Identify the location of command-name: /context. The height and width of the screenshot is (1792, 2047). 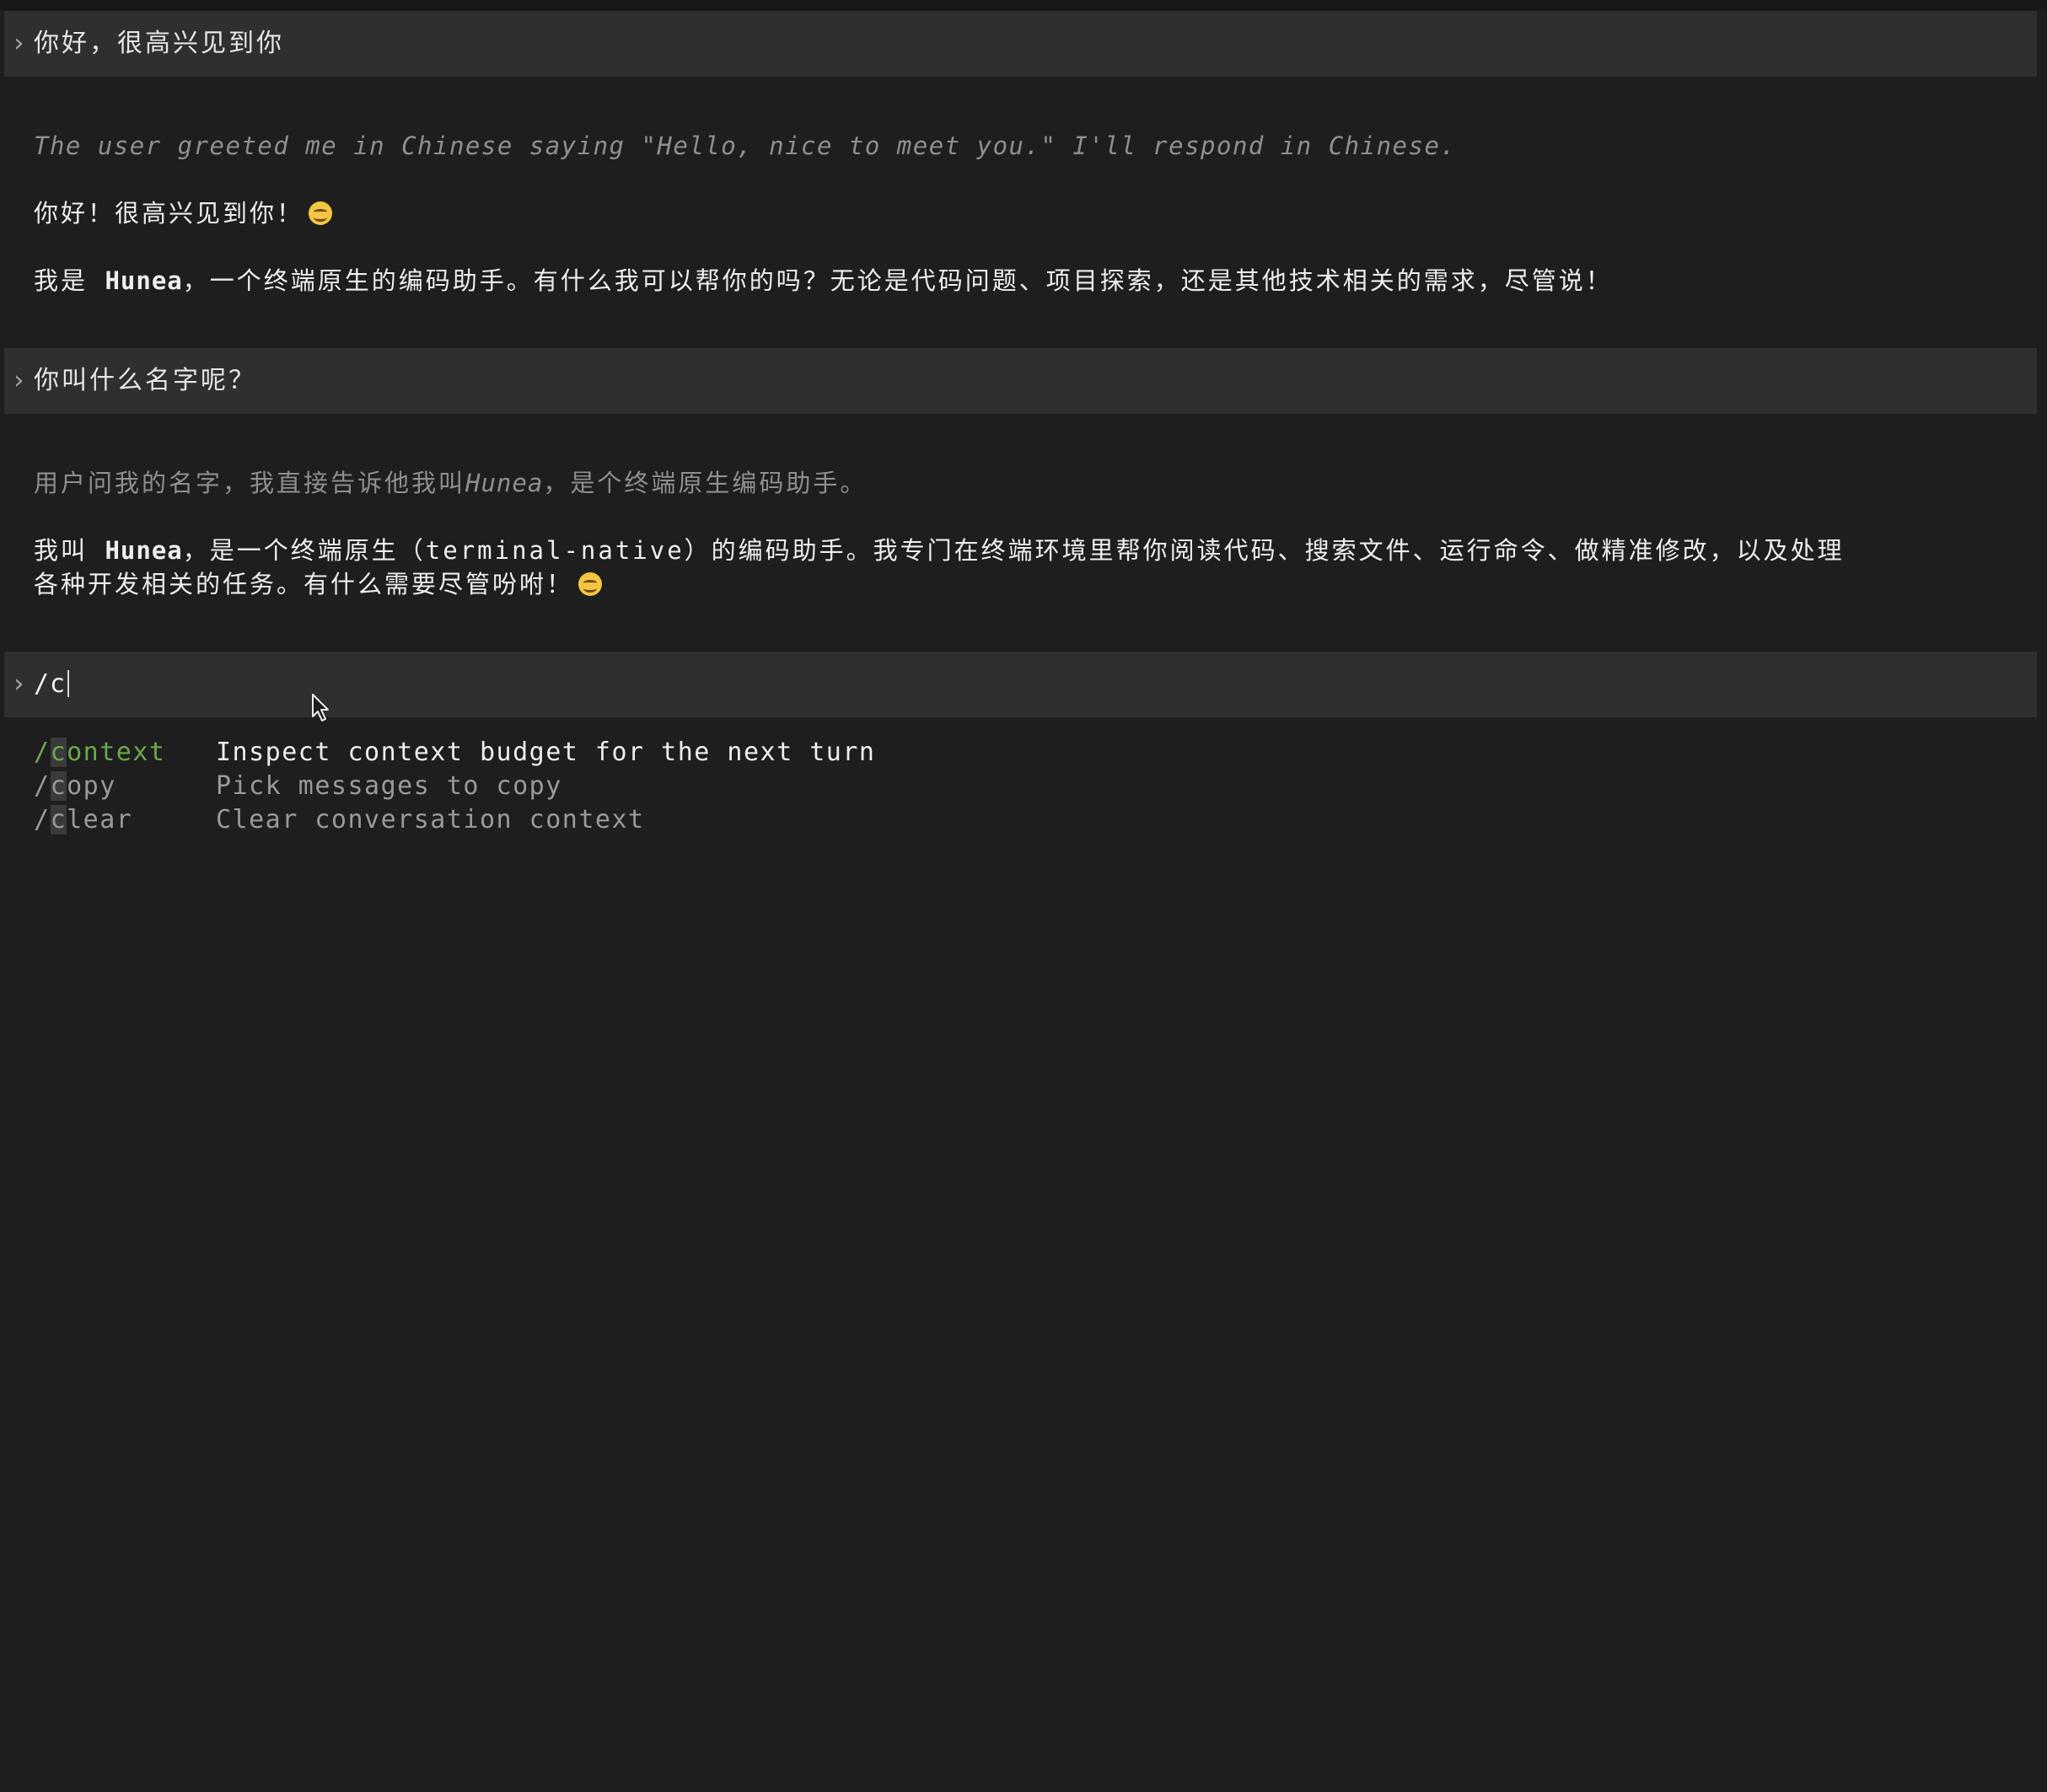
(125, 753).